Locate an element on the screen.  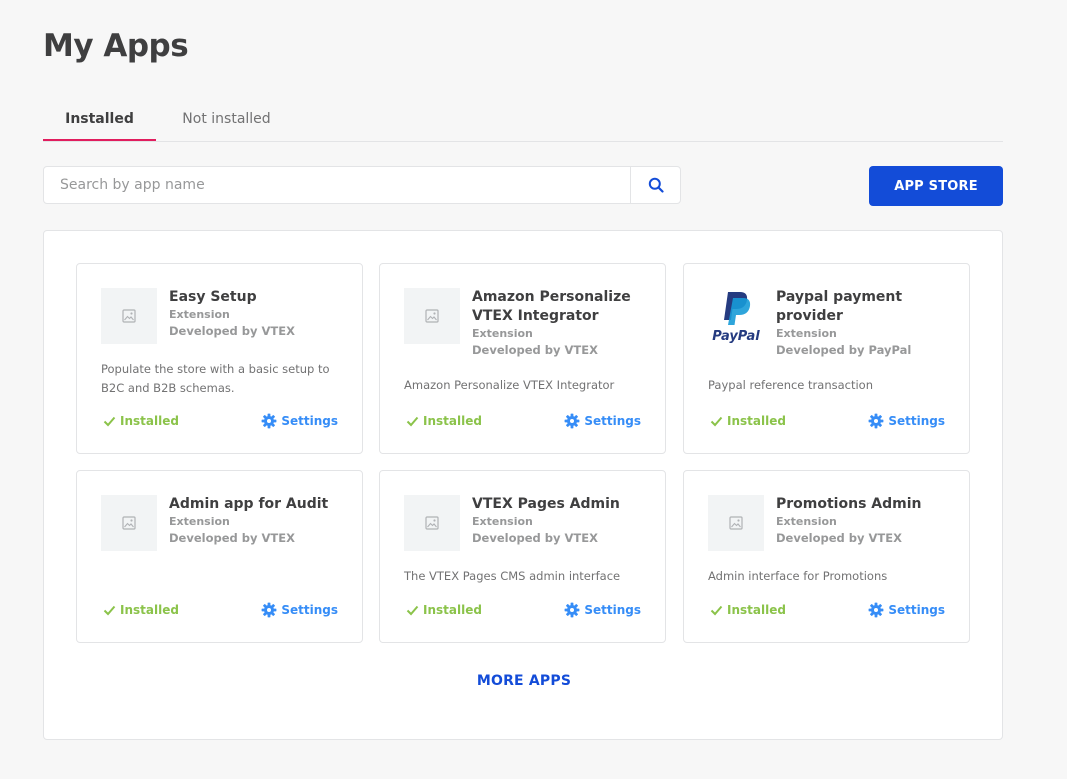
svg-text: PayPal is located at coordinates (736, 336).